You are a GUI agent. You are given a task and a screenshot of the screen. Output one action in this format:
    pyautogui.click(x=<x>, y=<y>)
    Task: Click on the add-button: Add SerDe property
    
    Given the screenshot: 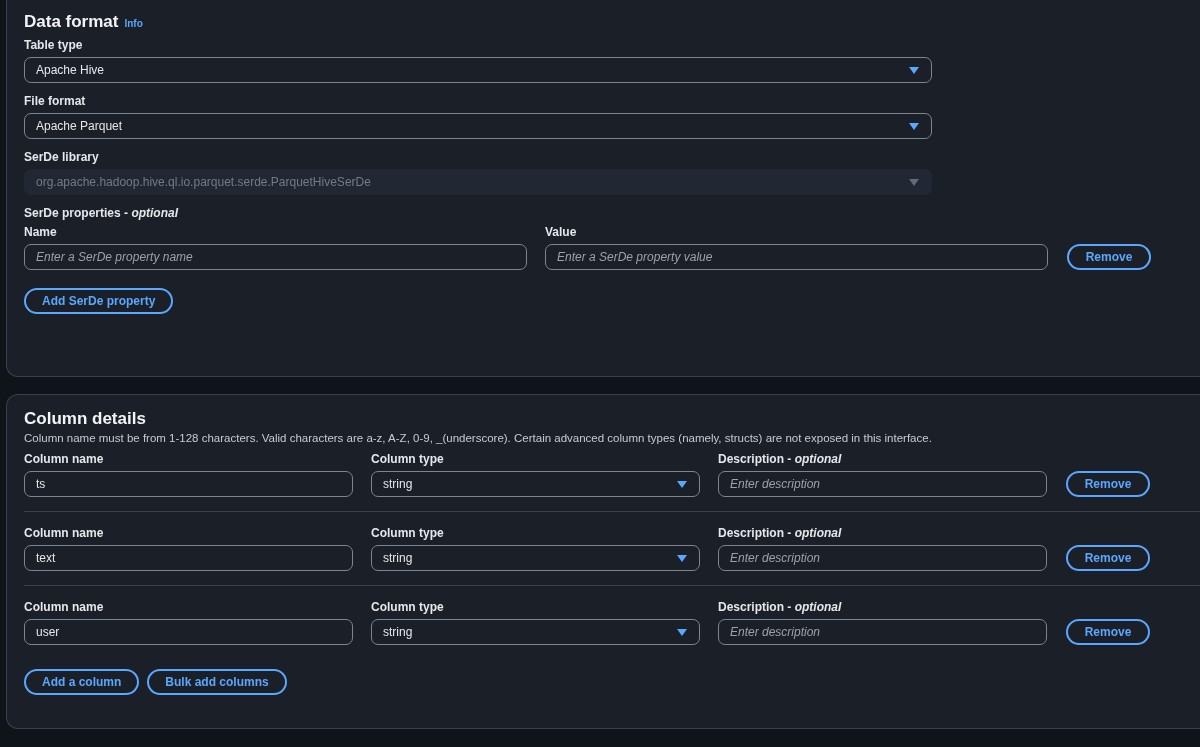 What is the action you would take?
    pyautogui.click(x=99, y=301)
    